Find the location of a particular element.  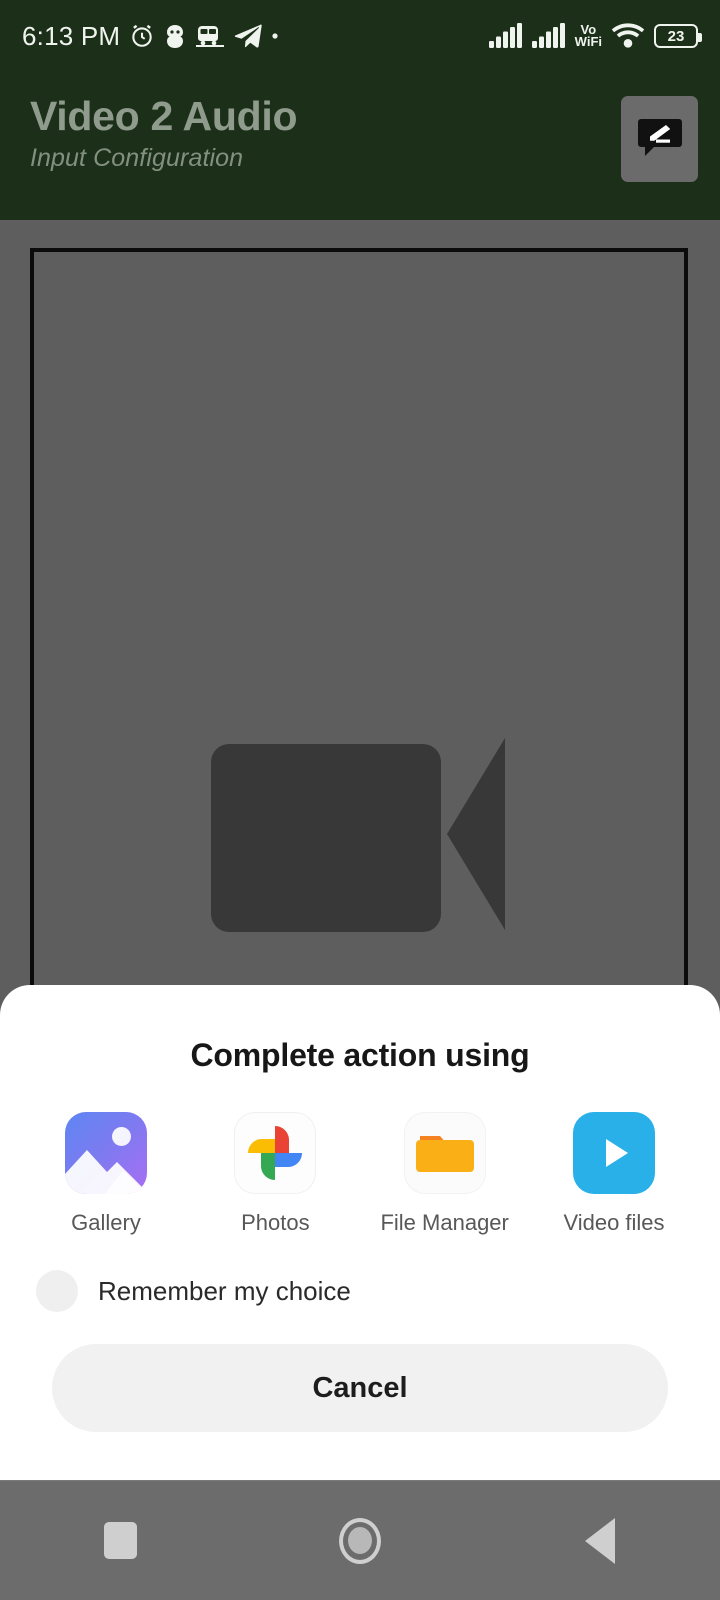

app-label: Video files is located at coordinates (614, 1222).